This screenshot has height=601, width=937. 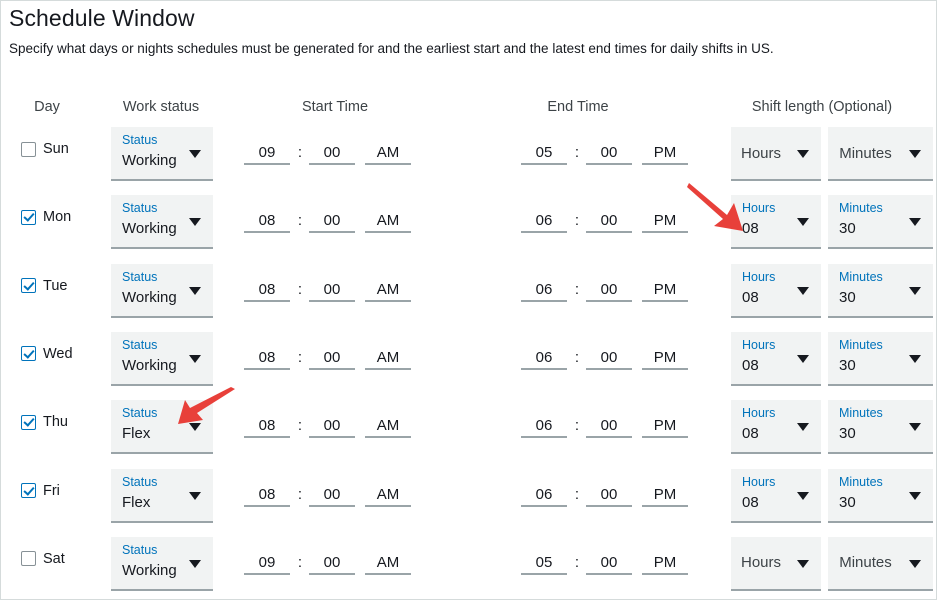 I want to click on end-time-ampm-input-fri: PM, so click(x=665, y=495).